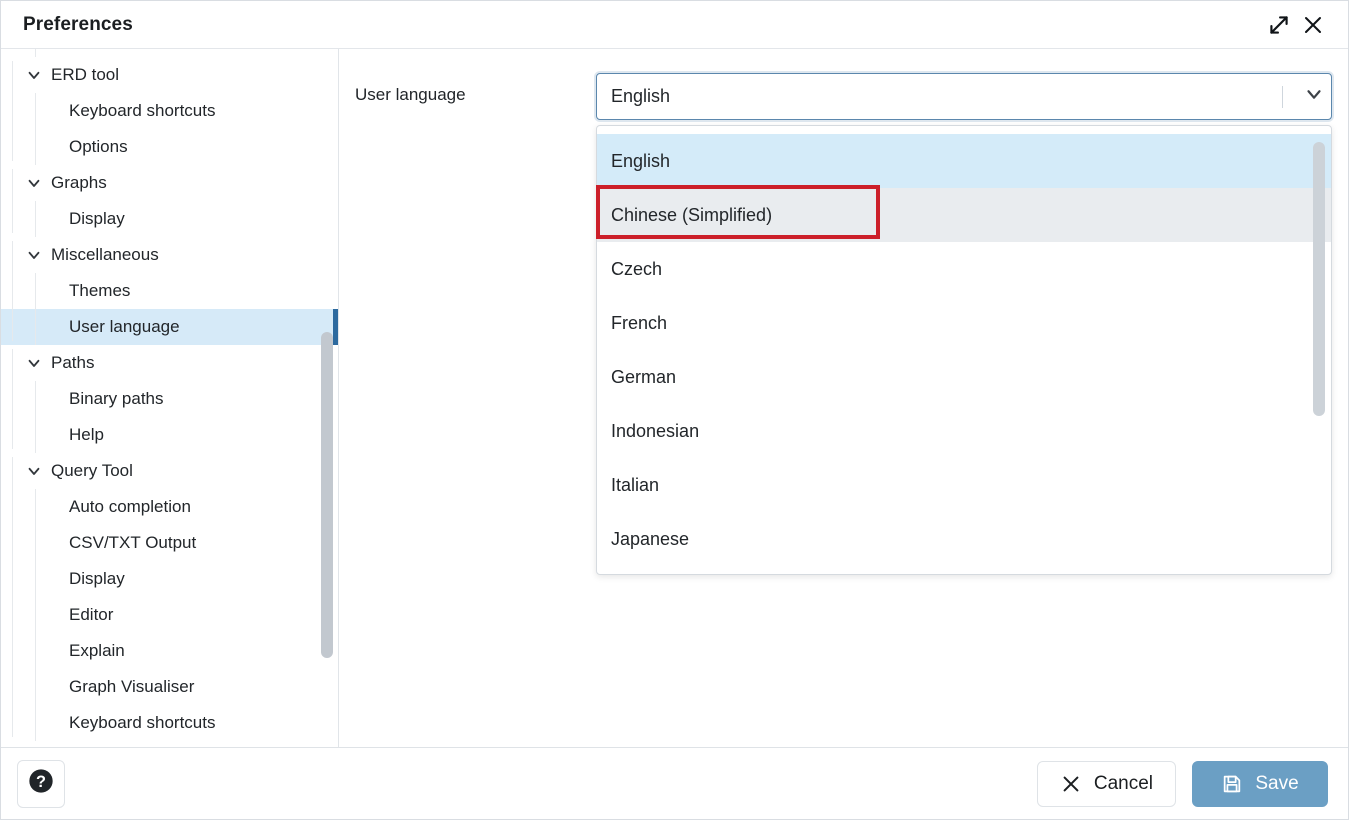 The image size is (1349, 820). Describe the element at coordinates (639, 322) in the screenshot. I see `dropdown-option-label: French` at that location.